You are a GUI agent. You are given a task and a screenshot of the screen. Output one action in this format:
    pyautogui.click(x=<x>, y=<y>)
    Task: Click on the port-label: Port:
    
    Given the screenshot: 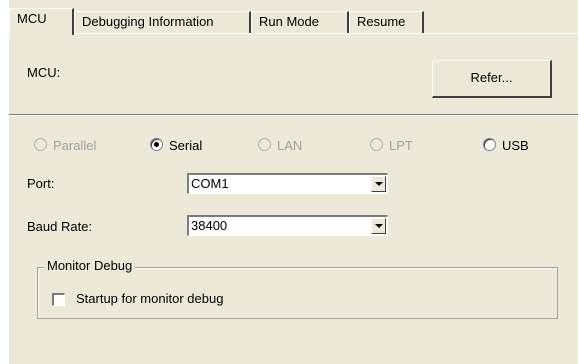 What is the action you would take?
    pyautogui.click(x=41, y=183)
    